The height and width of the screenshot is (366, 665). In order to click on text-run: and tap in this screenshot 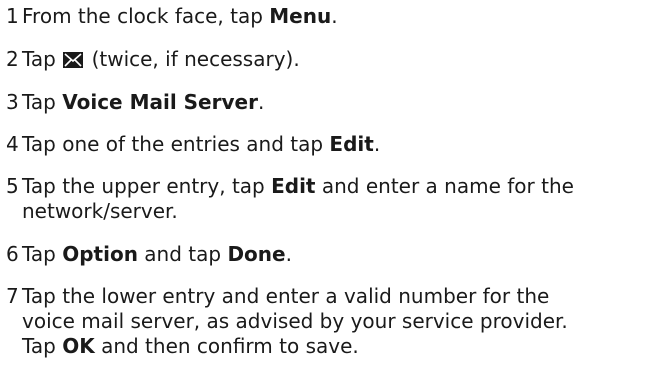, I will do `click(182, 254)`.